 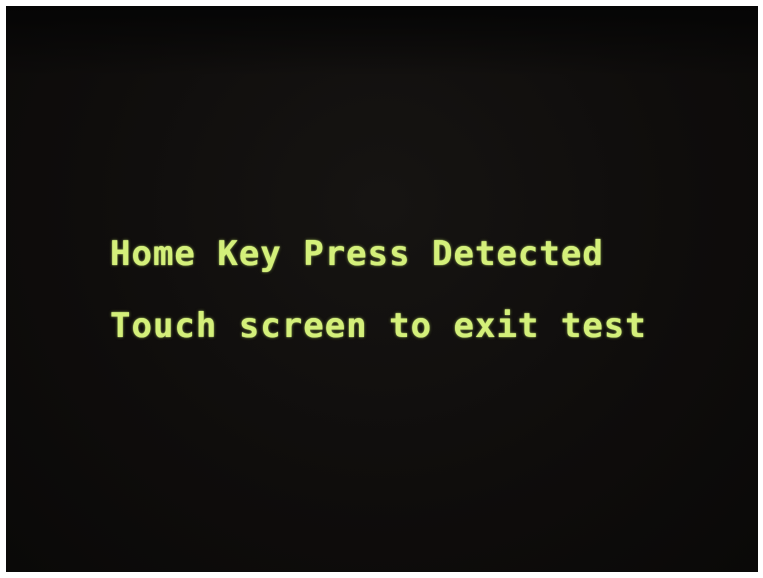 What do you see at coordinates (378, 326) in the screenshot?
I see `exit-test-instruction: Touch screen to exit test` at bounding box center [378, 326].